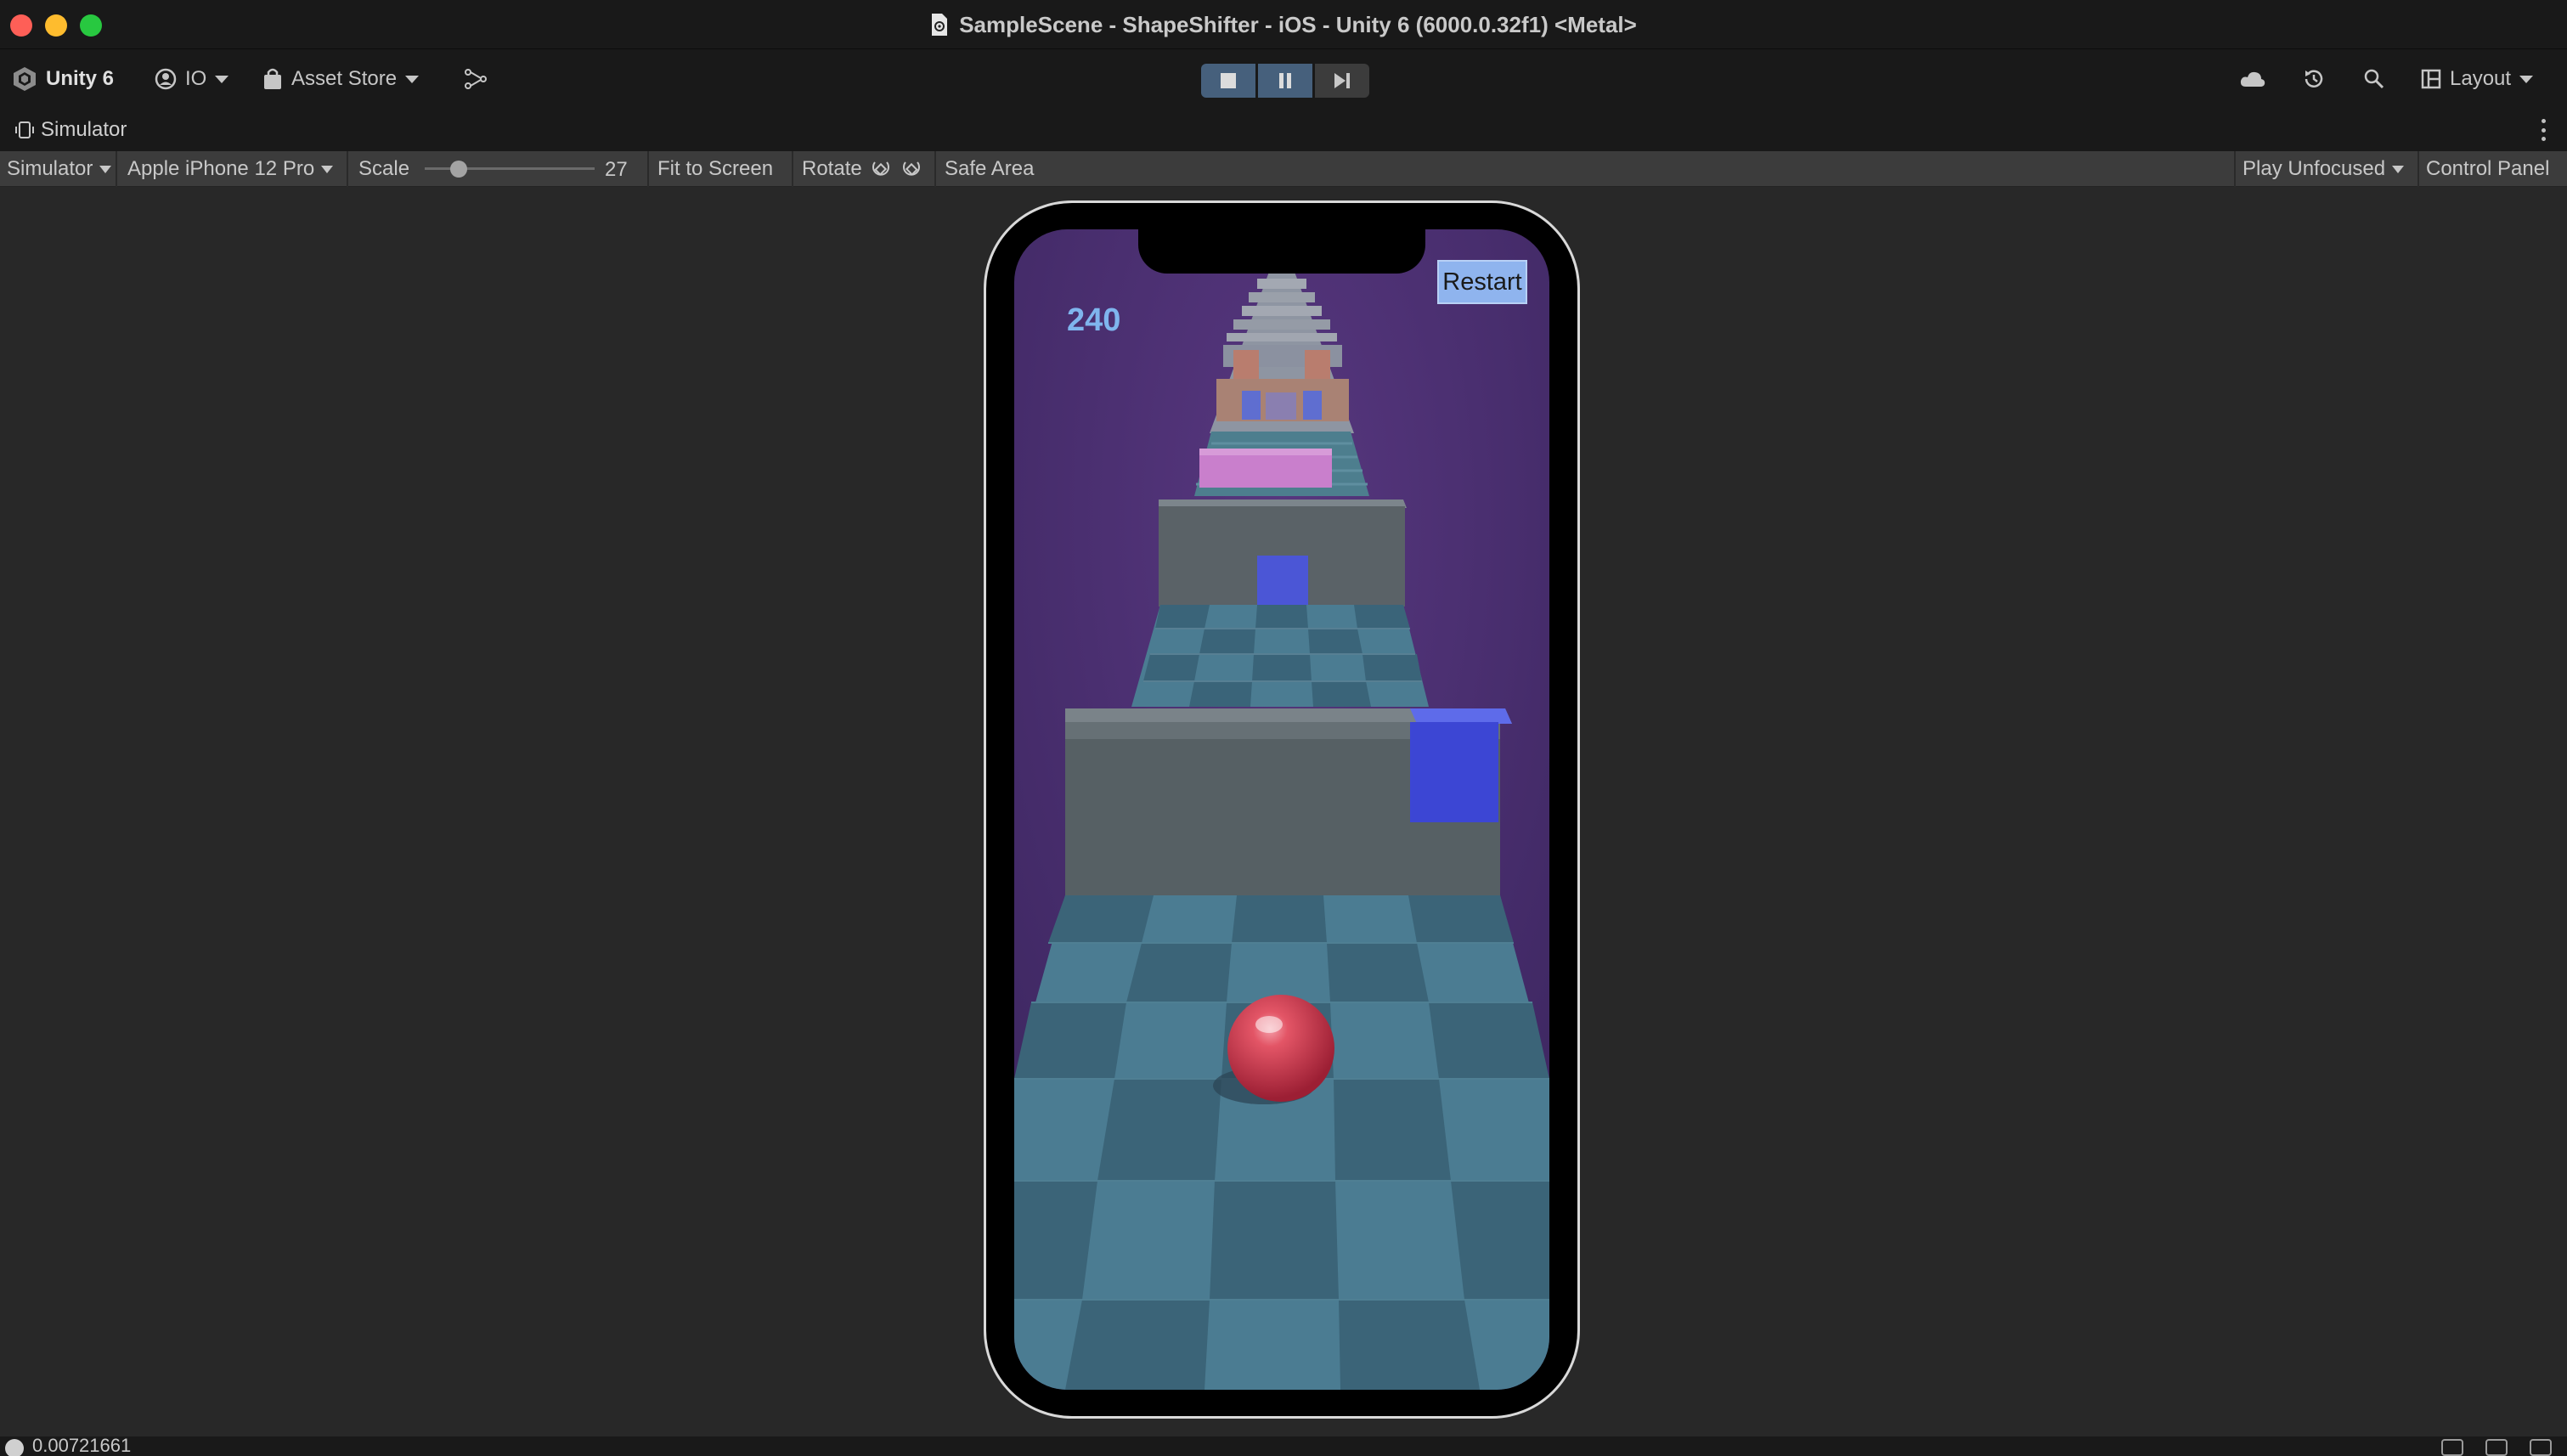  I want to click on search-button, so click(2374, 79).